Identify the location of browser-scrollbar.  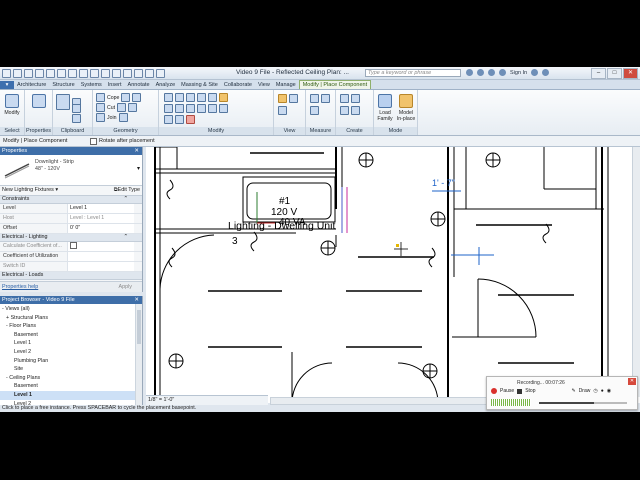
(138, 358).